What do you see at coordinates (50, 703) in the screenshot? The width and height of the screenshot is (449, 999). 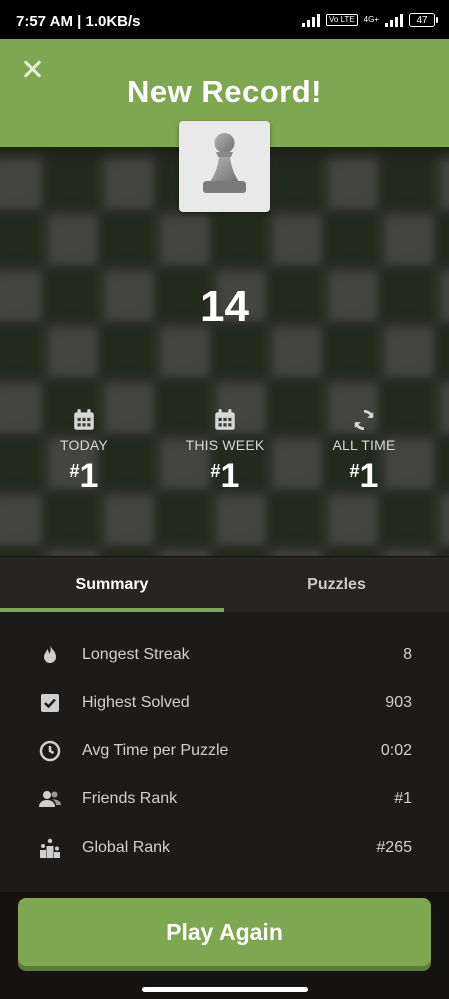 I see `checkbox-icon` at bounding box center [50, 703].